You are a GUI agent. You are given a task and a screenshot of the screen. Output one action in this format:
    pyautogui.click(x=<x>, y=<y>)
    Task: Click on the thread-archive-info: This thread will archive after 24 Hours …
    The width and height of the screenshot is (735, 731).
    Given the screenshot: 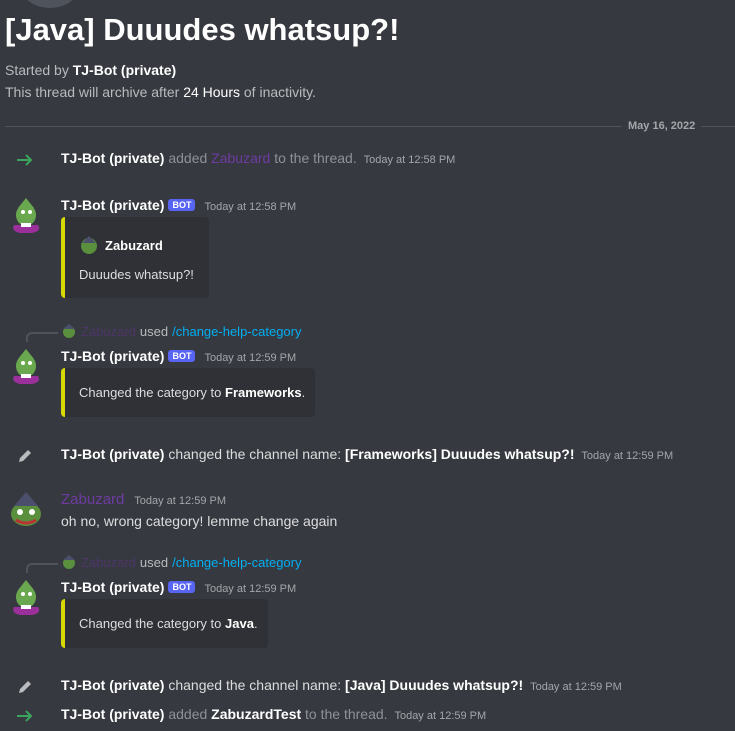 What is the action you would take?
    pyautogui.click(x=160, y=92)
    